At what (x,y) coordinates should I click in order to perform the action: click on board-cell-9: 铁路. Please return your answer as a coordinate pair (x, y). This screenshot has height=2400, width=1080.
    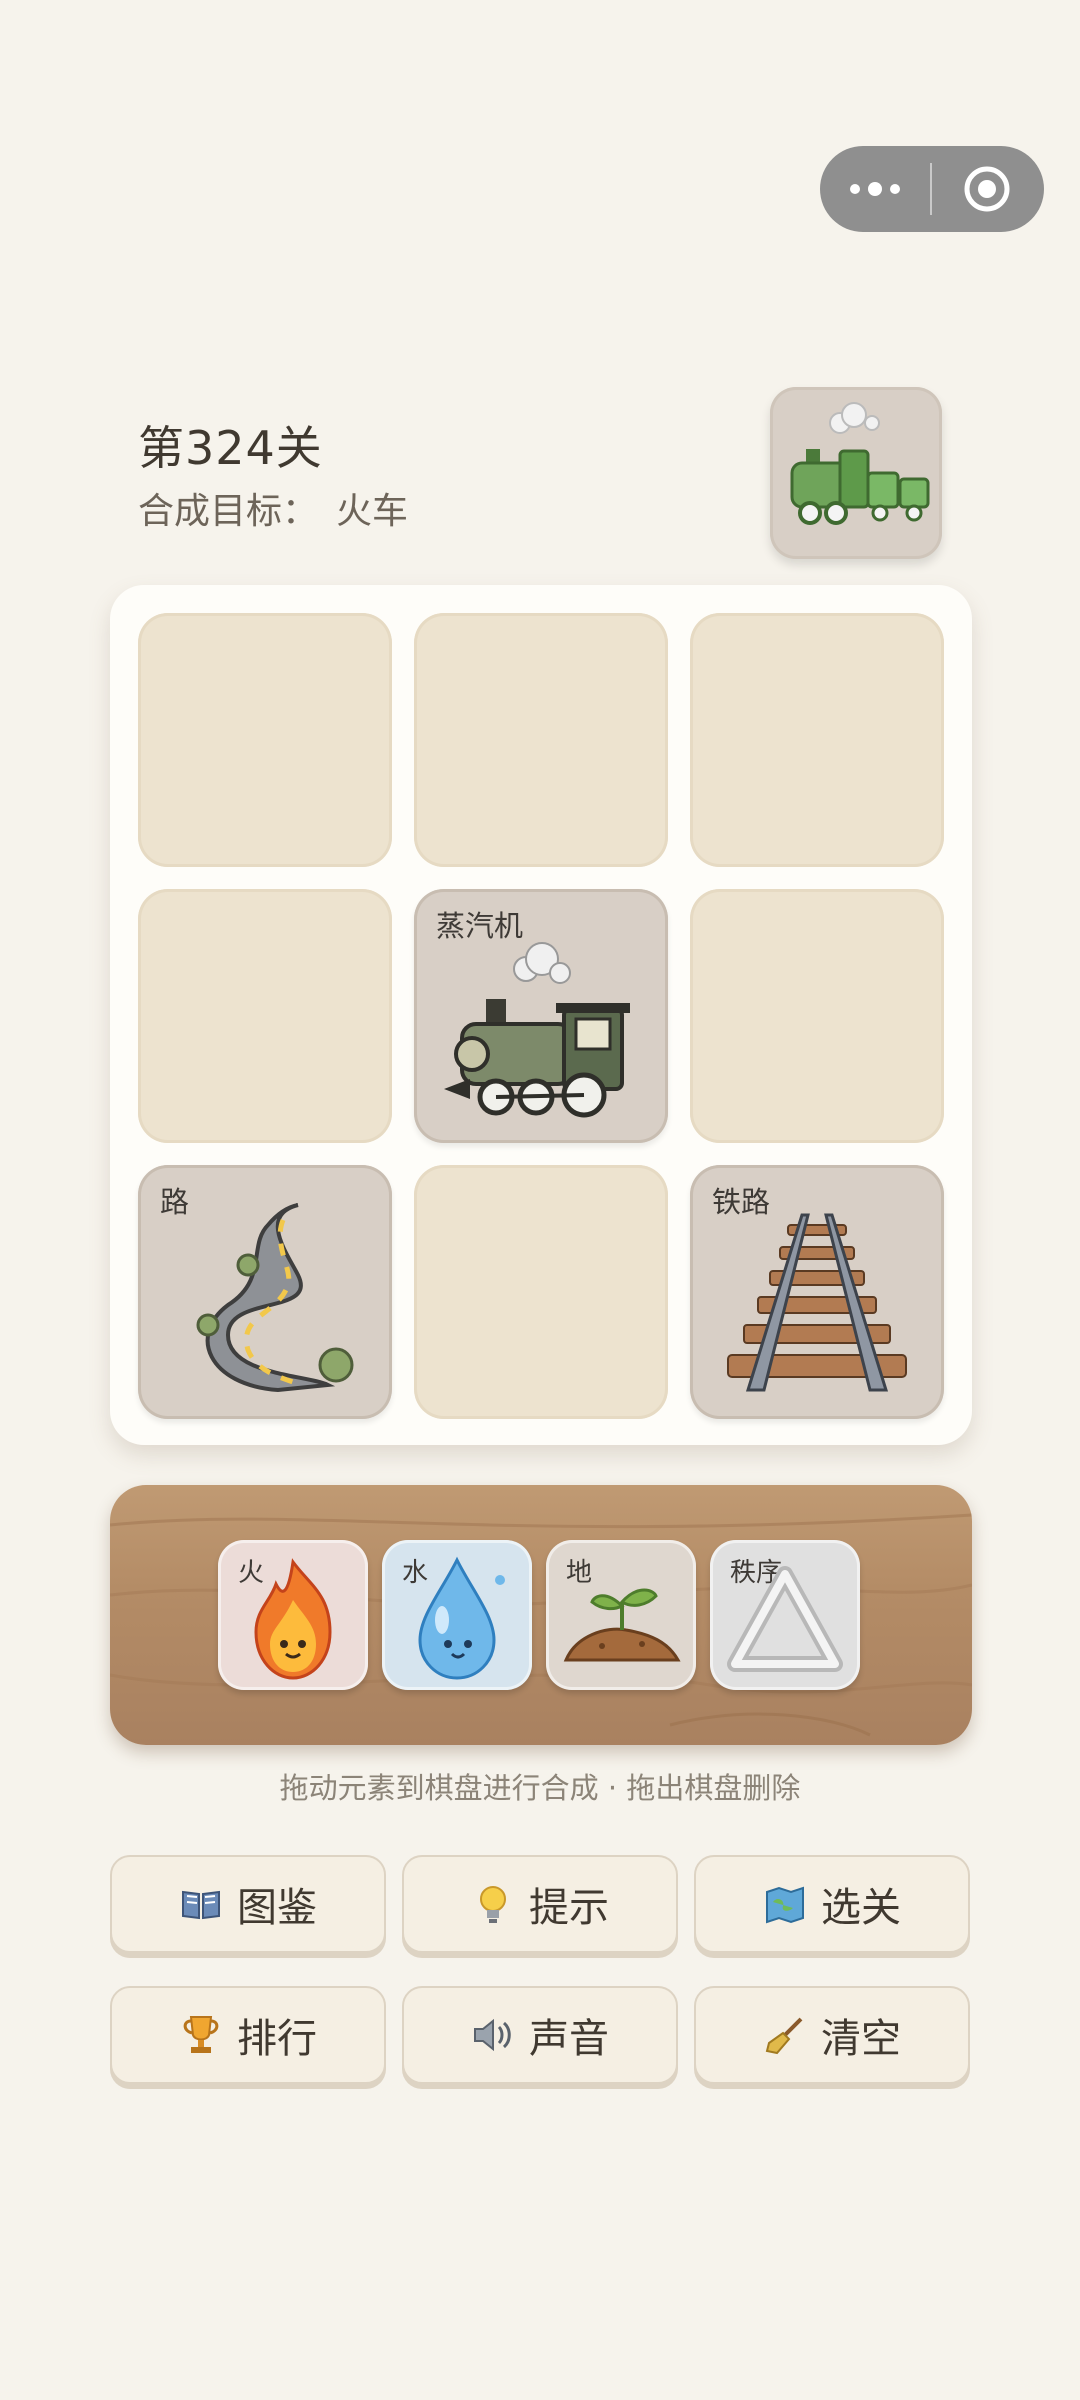
    Looking at the image, I should click on (817, 1292).